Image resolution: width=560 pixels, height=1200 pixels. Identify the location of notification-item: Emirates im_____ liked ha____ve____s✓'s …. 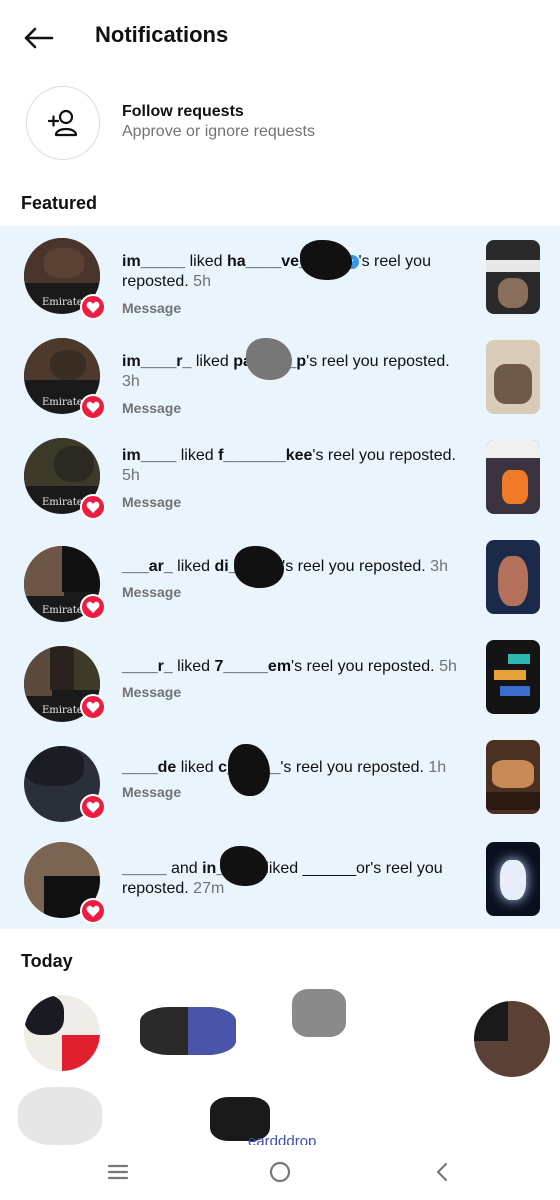
(280, 282).